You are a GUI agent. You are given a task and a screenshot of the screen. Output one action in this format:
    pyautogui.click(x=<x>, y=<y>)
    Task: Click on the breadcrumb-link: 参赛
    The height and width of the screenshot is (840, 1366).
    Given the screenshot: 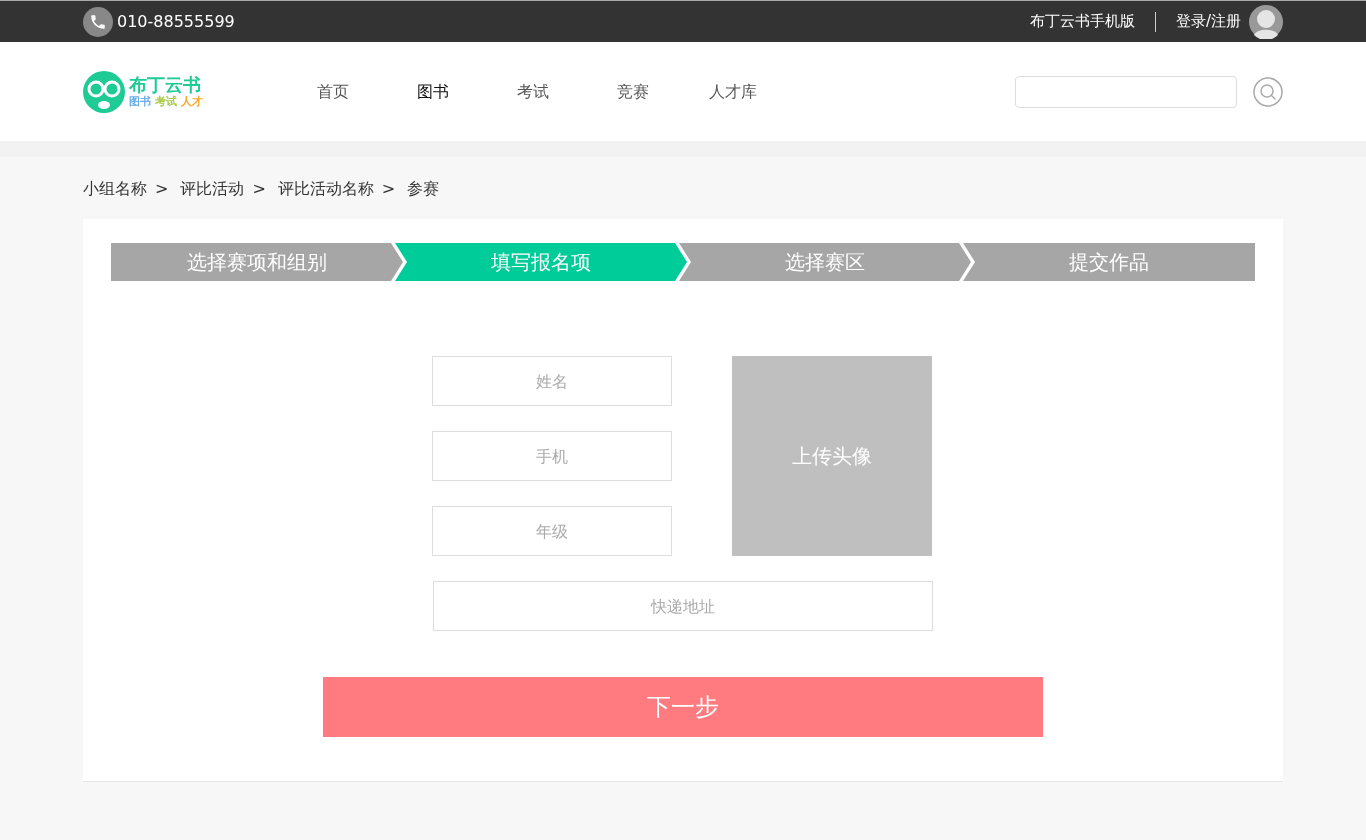 What is the action you would take?
    pyautogui.click(x=423, y=189)
    